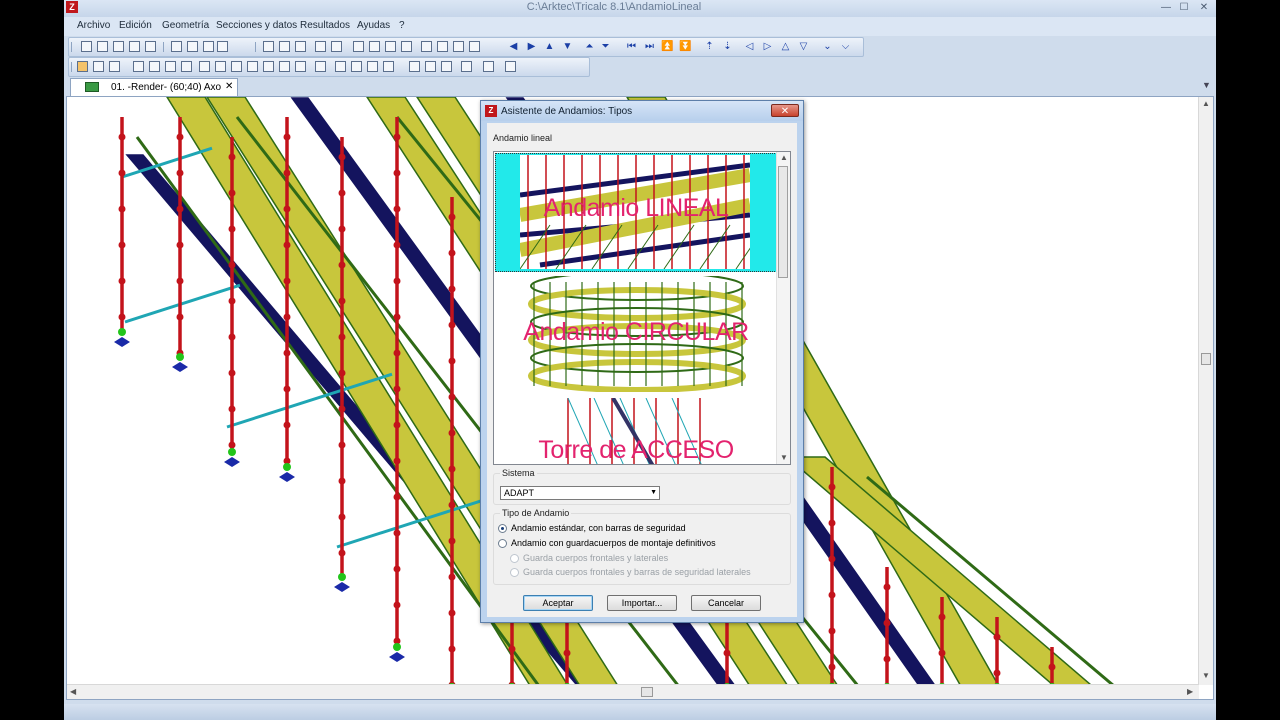 The width and height of the screenshot is (1280, 720). Describe the element at coordinates (458, 46) in the screenshot. I see `chart-icon` at that location.